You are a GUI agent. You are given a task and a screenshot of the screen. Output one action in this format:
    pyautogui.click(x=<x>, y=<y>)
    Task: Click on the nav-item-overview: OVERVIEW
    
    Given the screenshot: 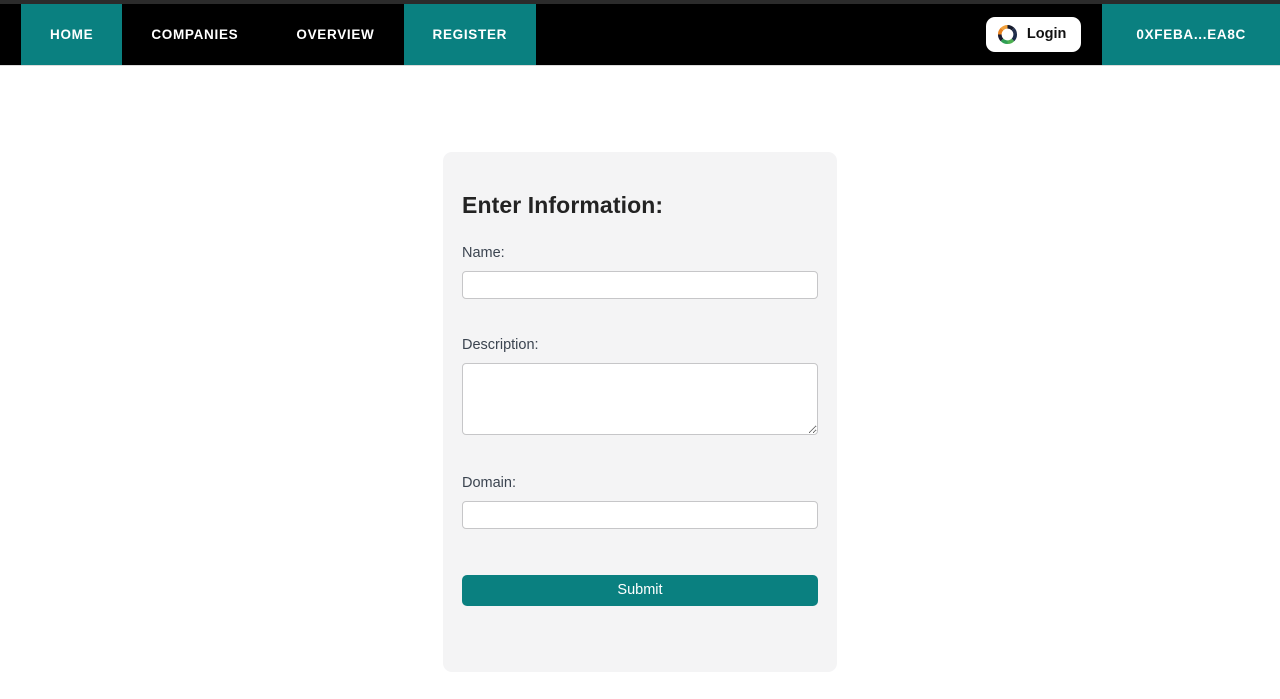 What is the action you would take?
    pyautogui.click(x=335, y=34)
    